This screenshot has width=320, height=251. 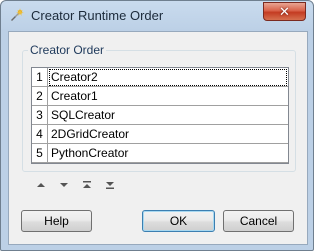 I want to click on list-row: 5 PythonCreator, so click(x=160, y=153).